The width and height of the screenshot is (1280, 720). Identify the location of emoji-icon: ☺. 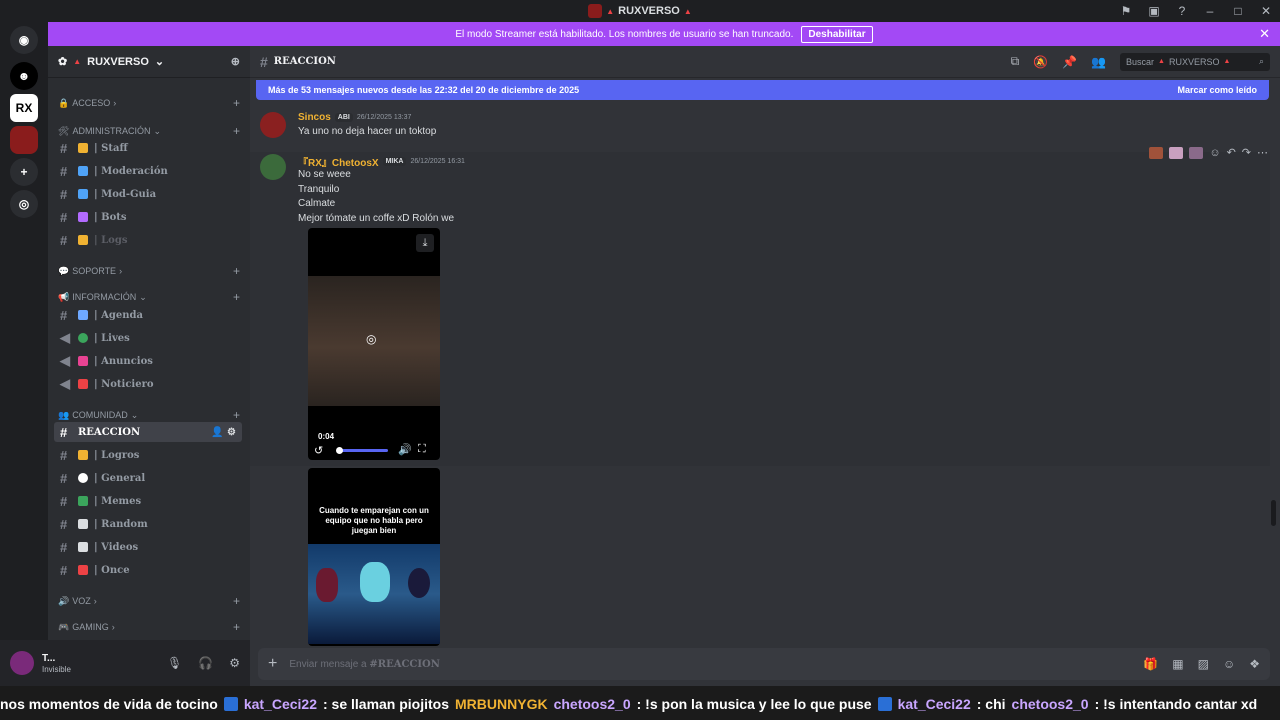
(1229, 664).